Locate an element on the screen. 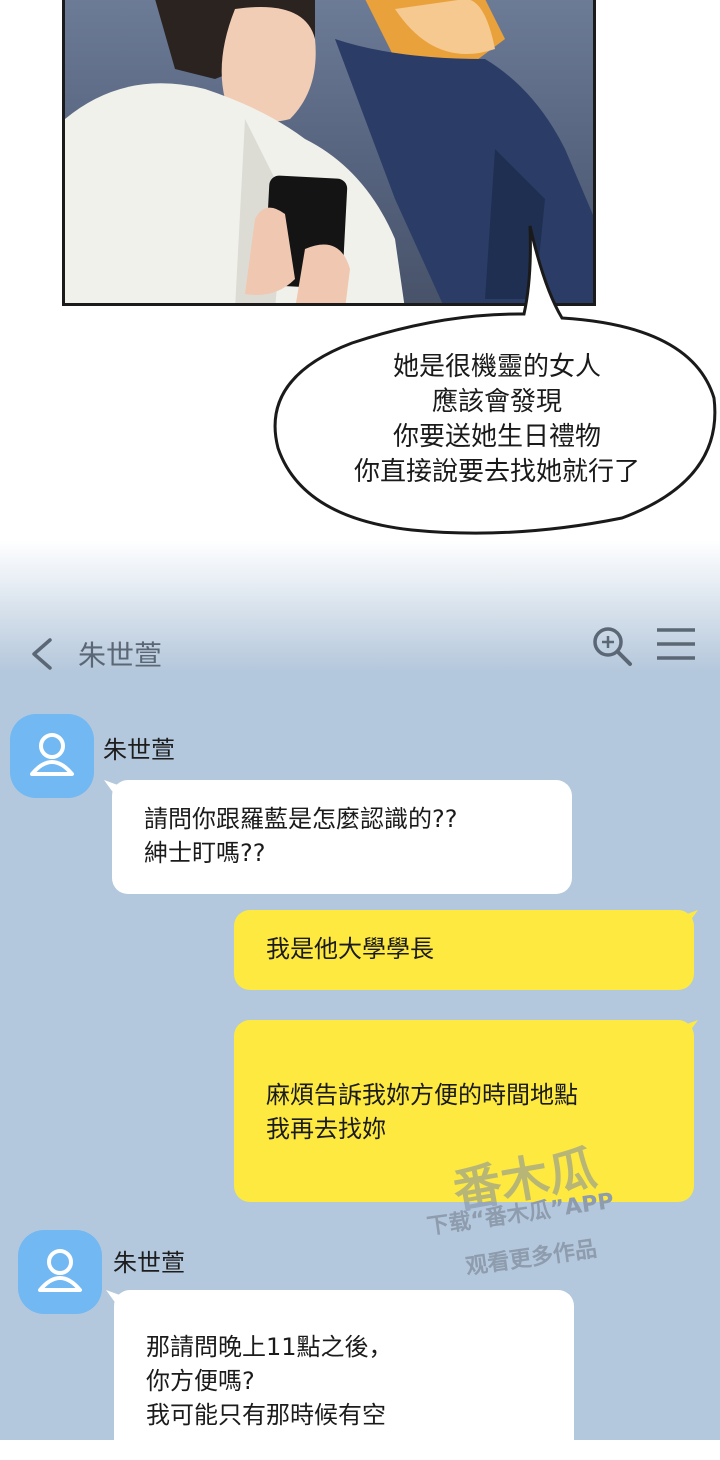 This screenshot has height=1460, width=720. speech-bubble-text: 她是很機靈的女人 應該會發現 你要送她生日禮物 你直接說要去找她就行了 is located at coordinates (497, 420).